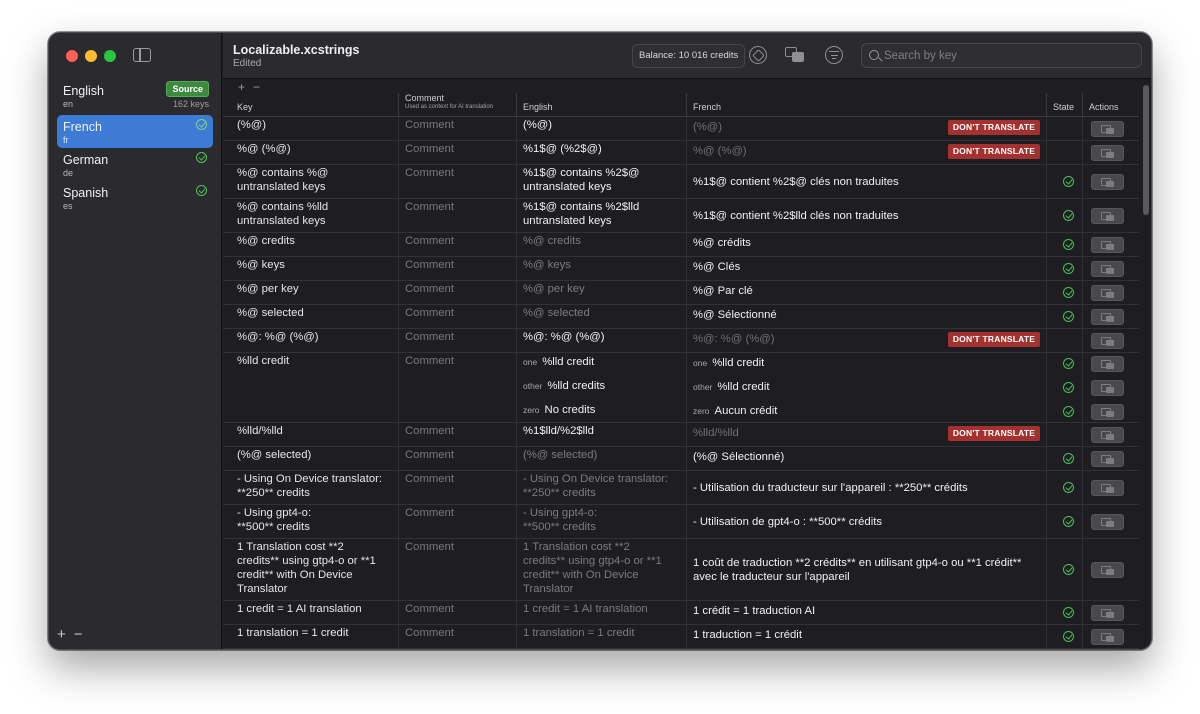 This screenshot has height=714, width=1200. Describe the element at coordinates (315, 181) in the screenshot. I see `key-cell: %@ contains %@ untranslated keys` at that location.